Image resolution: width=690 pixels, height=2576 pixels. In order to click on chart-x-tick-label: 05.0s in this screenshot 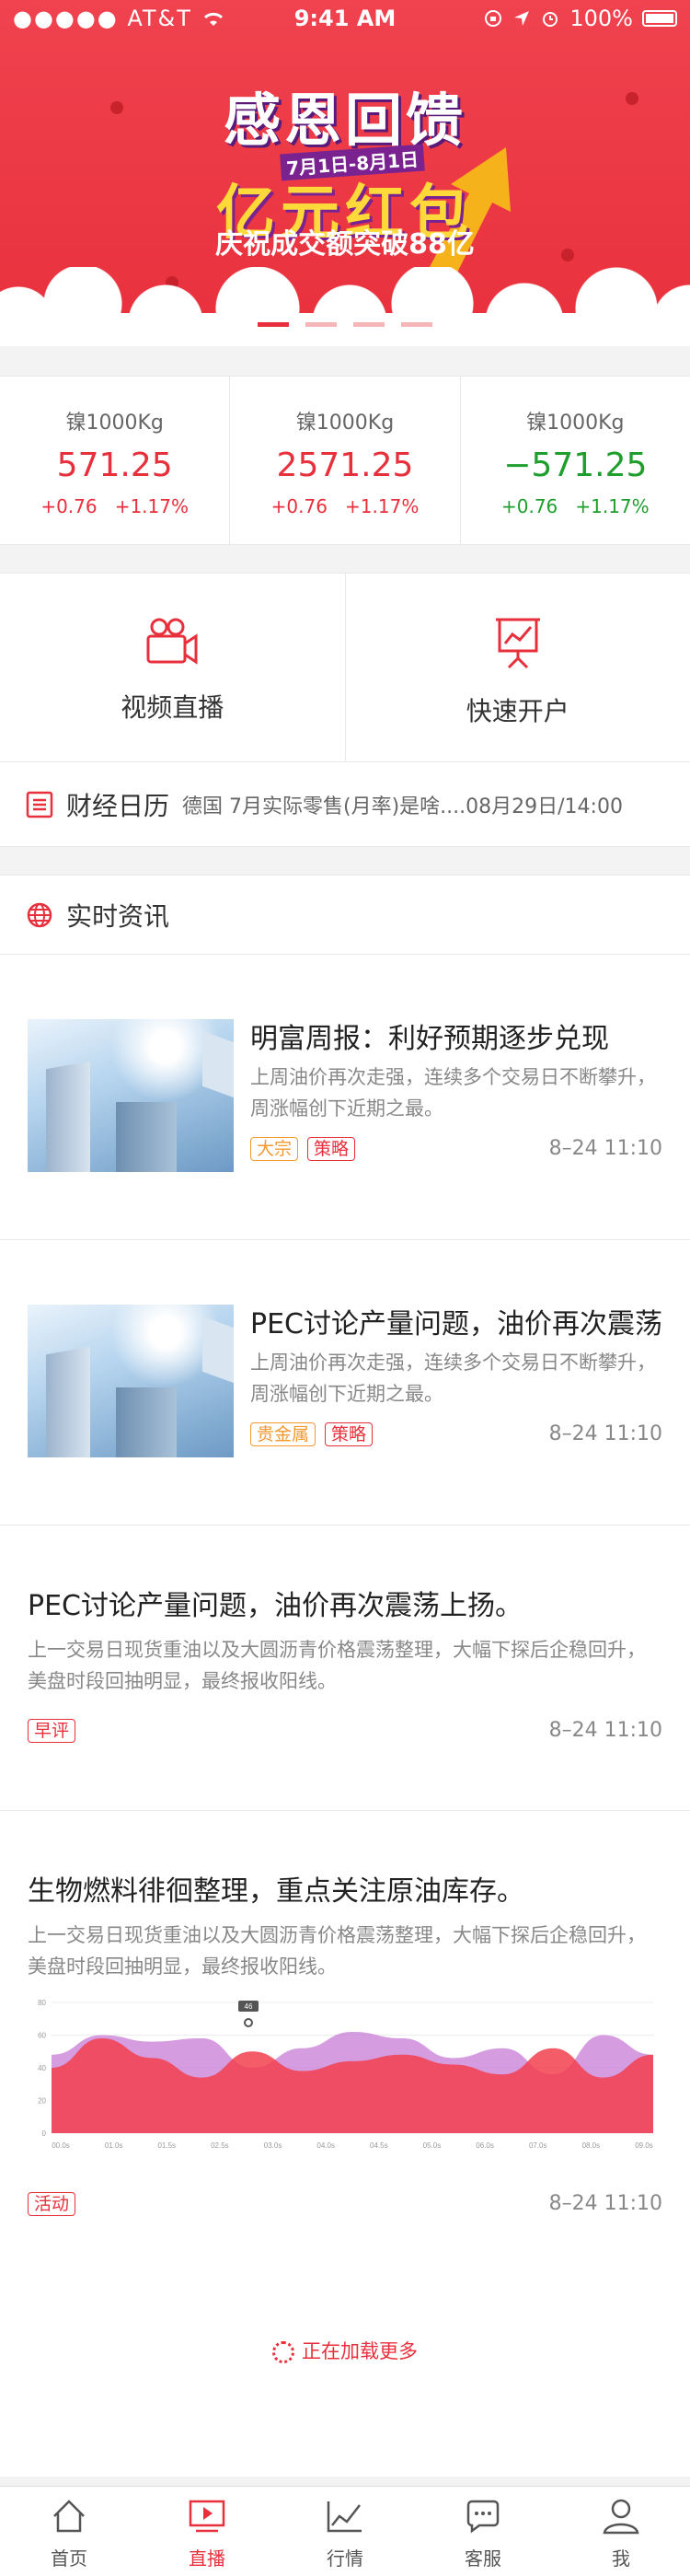, I will do `click(432, 2145)`.